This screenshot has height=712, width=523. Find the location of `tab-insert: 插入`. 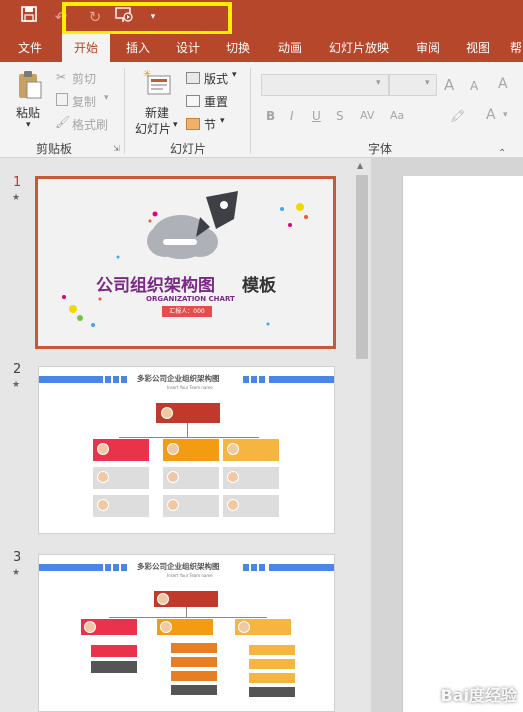

tab-insert: 插入 is located at coordinates (138, 48).